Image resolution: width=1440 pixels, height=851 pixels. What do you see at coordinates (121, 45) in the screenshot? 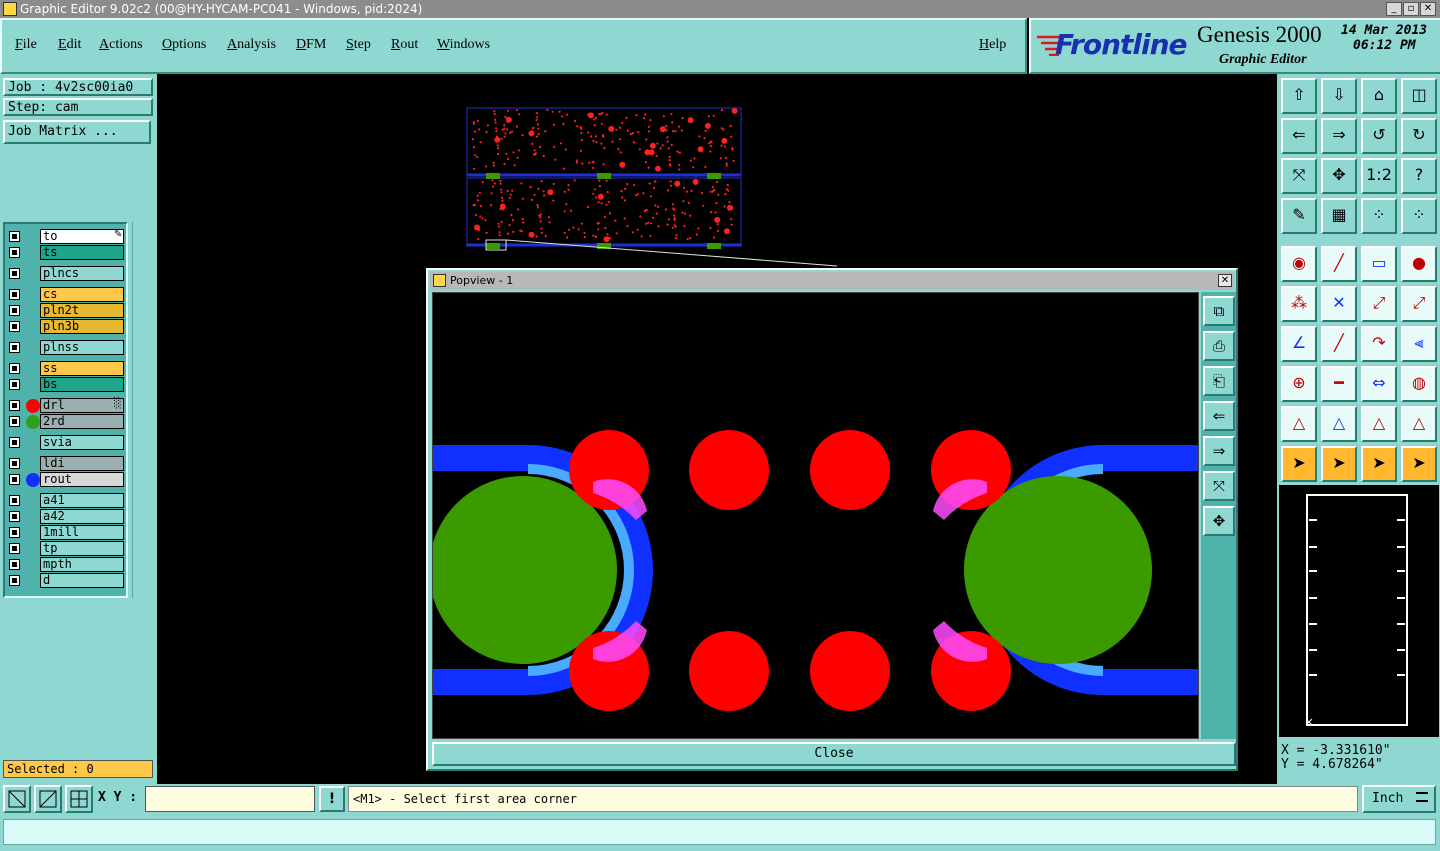
I see `menu-actions: Actions` at bounding box center [121, 45].